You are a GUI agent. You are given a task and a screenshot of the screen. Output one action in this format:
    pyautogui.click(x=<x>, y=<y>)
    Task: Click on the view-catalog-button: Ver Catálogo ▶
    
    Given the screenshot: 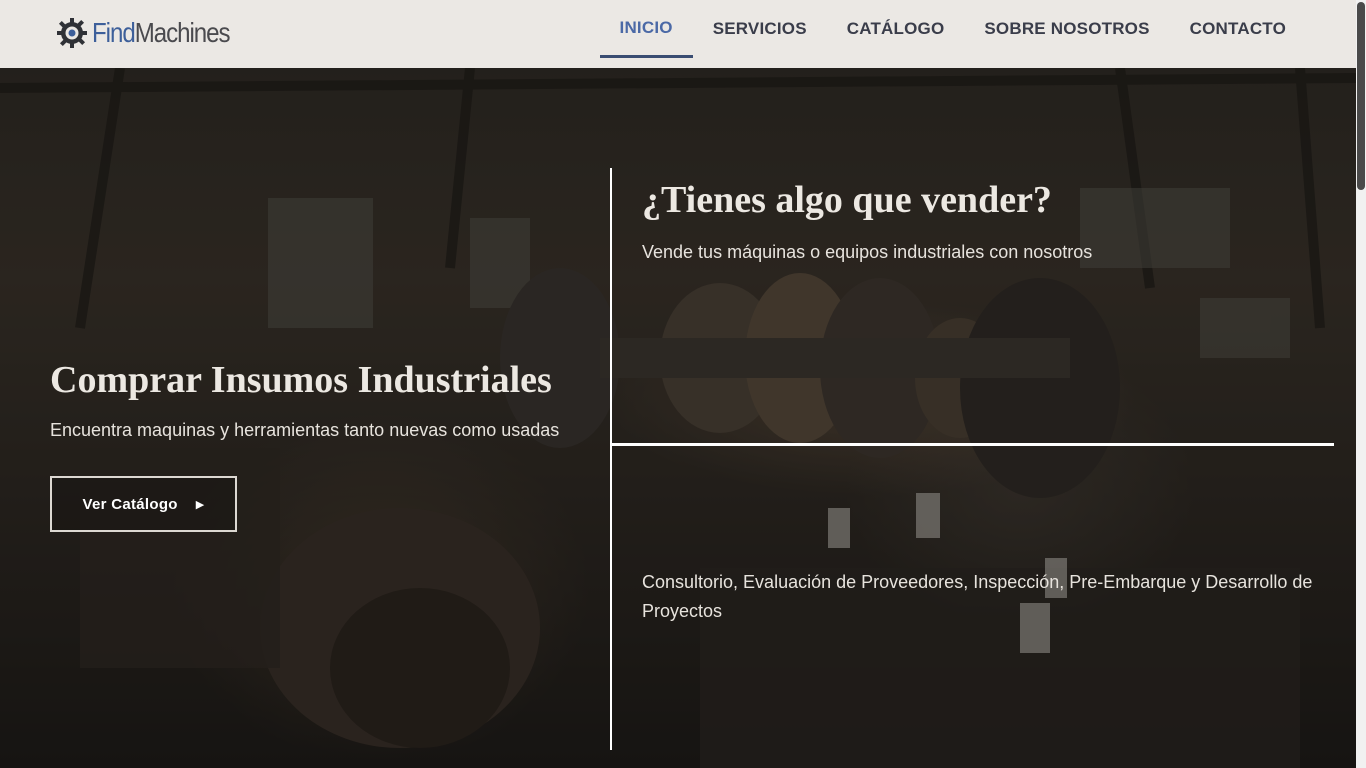 What is the action you would take?
    pyautogui.click(x=143, y=504)
    